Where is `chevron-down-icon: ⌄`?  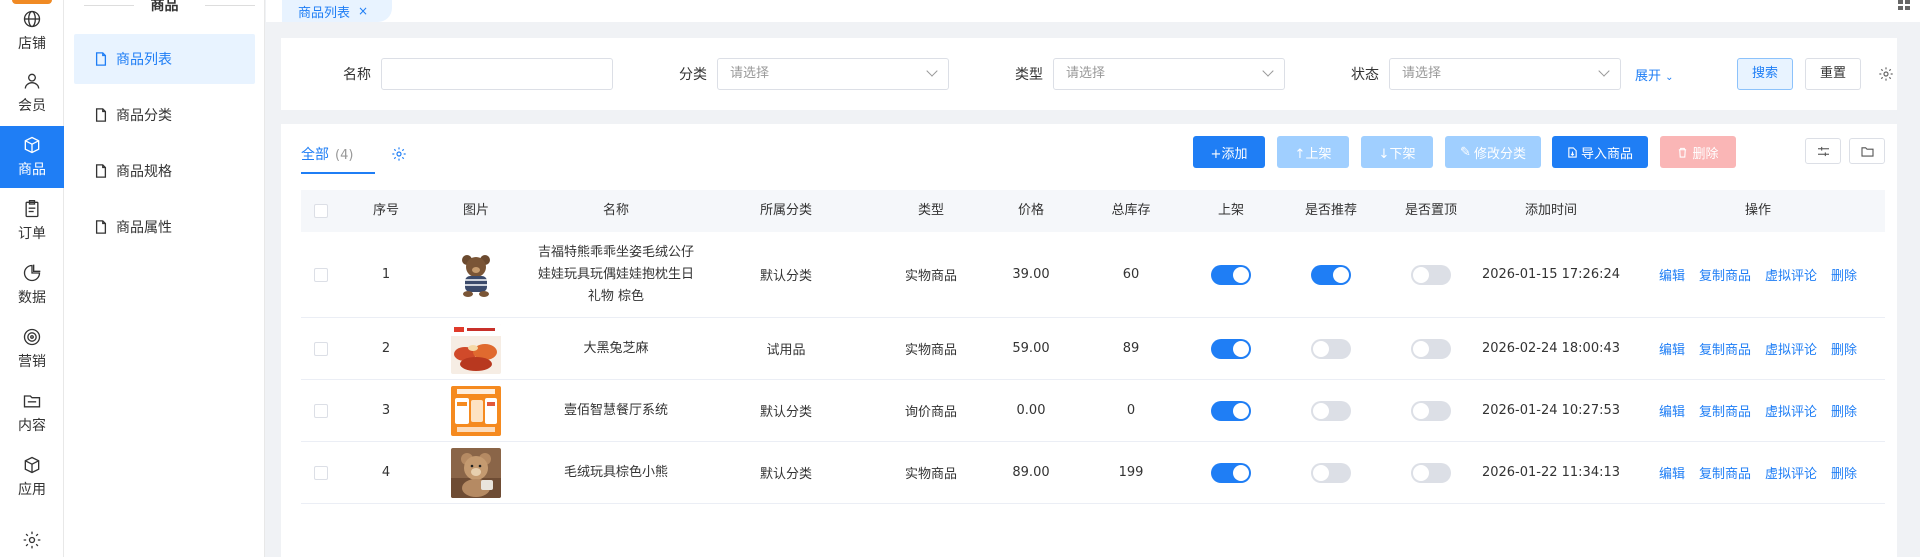 chevron-down-icon: ⌄ is located at coordinates (1669, 77).